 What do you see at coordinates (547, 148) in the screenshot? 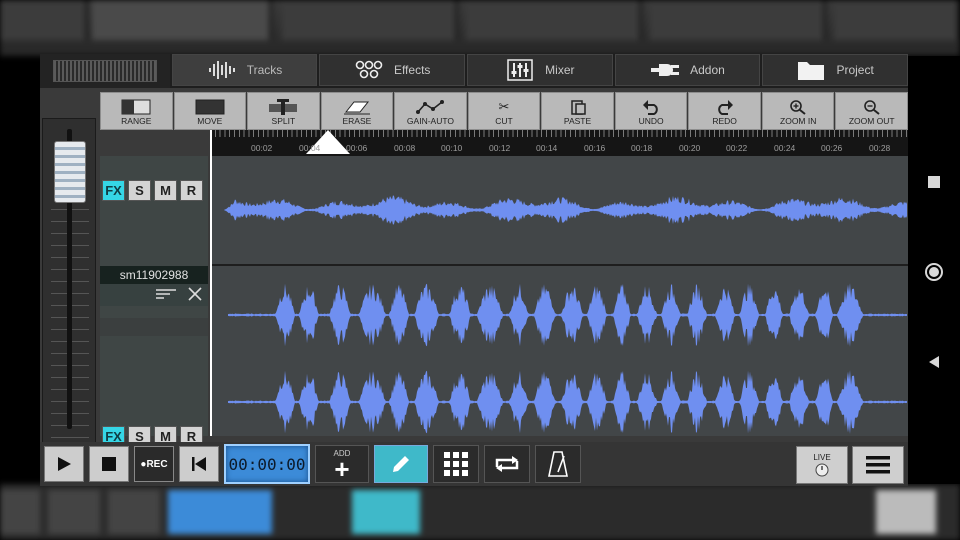
I see `ruler-label: 00:14` at bounding box center [547, 148].